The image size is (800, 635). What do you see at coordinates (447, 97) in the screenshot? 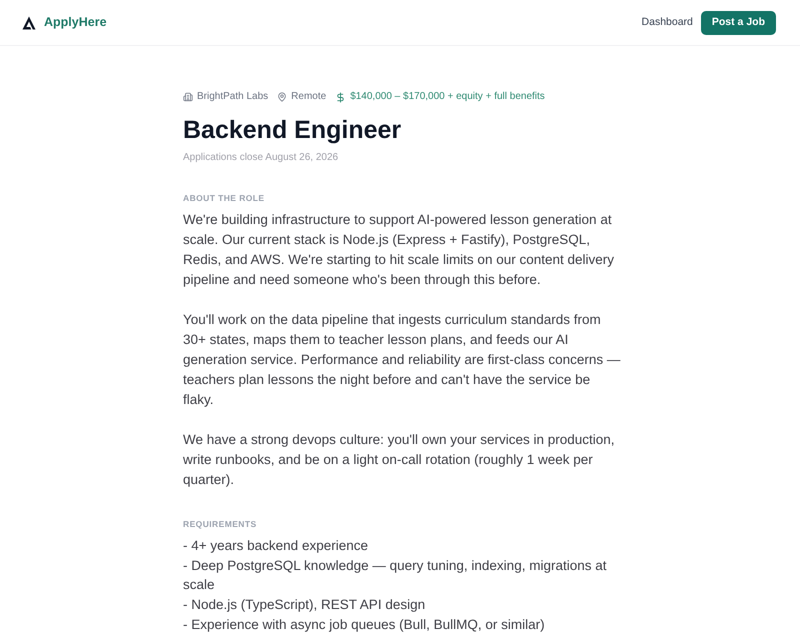
I see `salary-range: $140,000 – $170,000 + equity + full benefits` at bounding box center [447, 97].